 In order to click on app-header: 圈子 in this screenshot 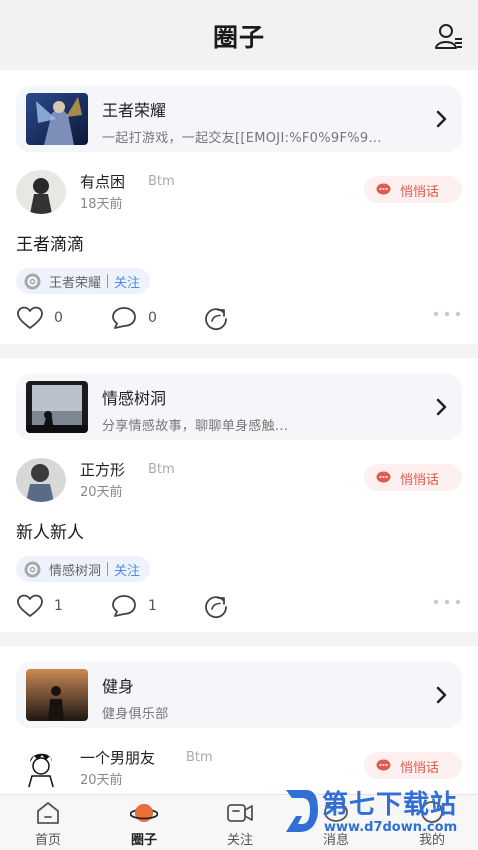, I will do `click(239, 32)`.